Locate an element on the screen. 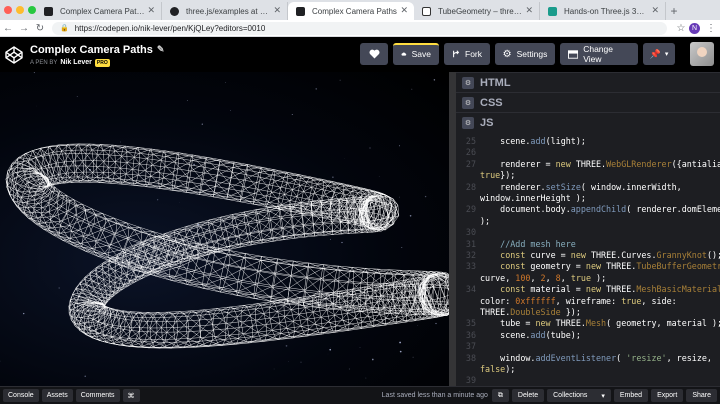 The width and height of the screenshot is (720, 404). pin-icon: 📌 is located at coordinates (655, 53).